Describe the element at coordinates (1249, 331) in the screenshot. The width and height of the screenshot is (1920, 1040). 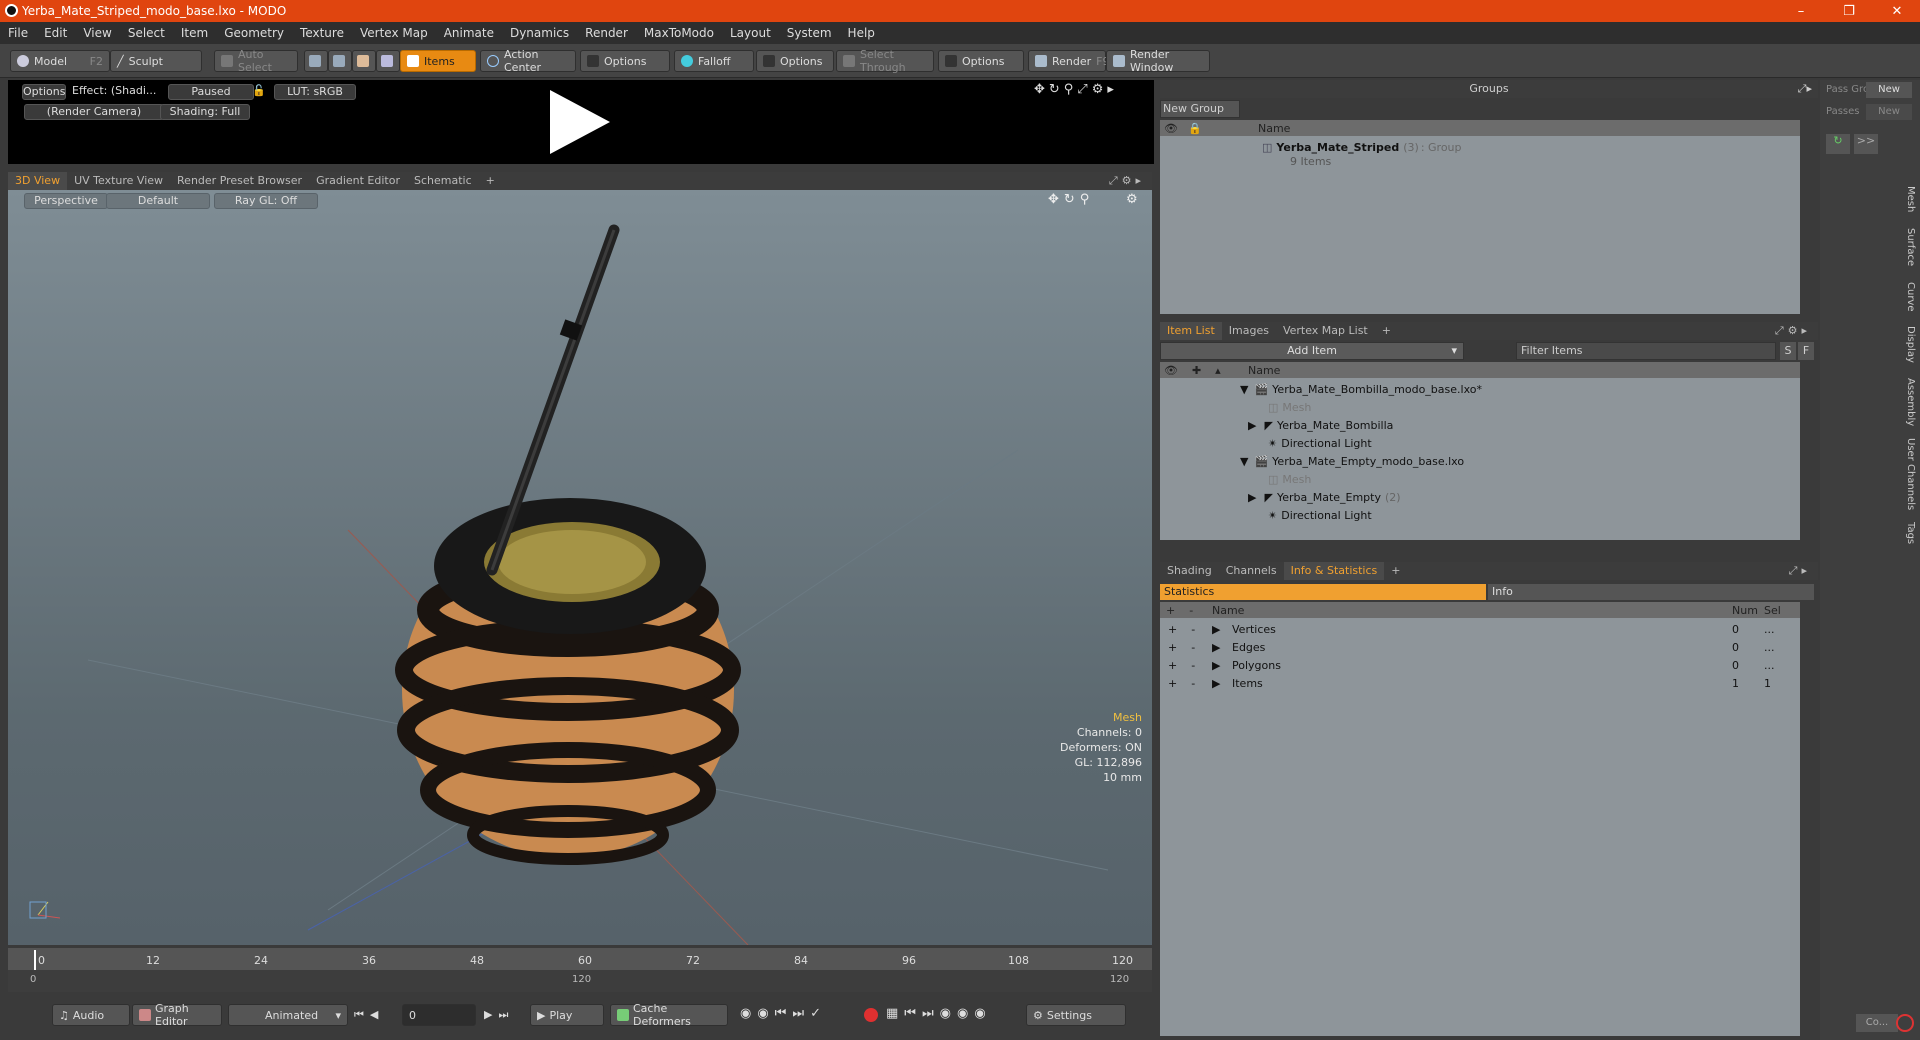
I see `tab-images: Images` at that location.